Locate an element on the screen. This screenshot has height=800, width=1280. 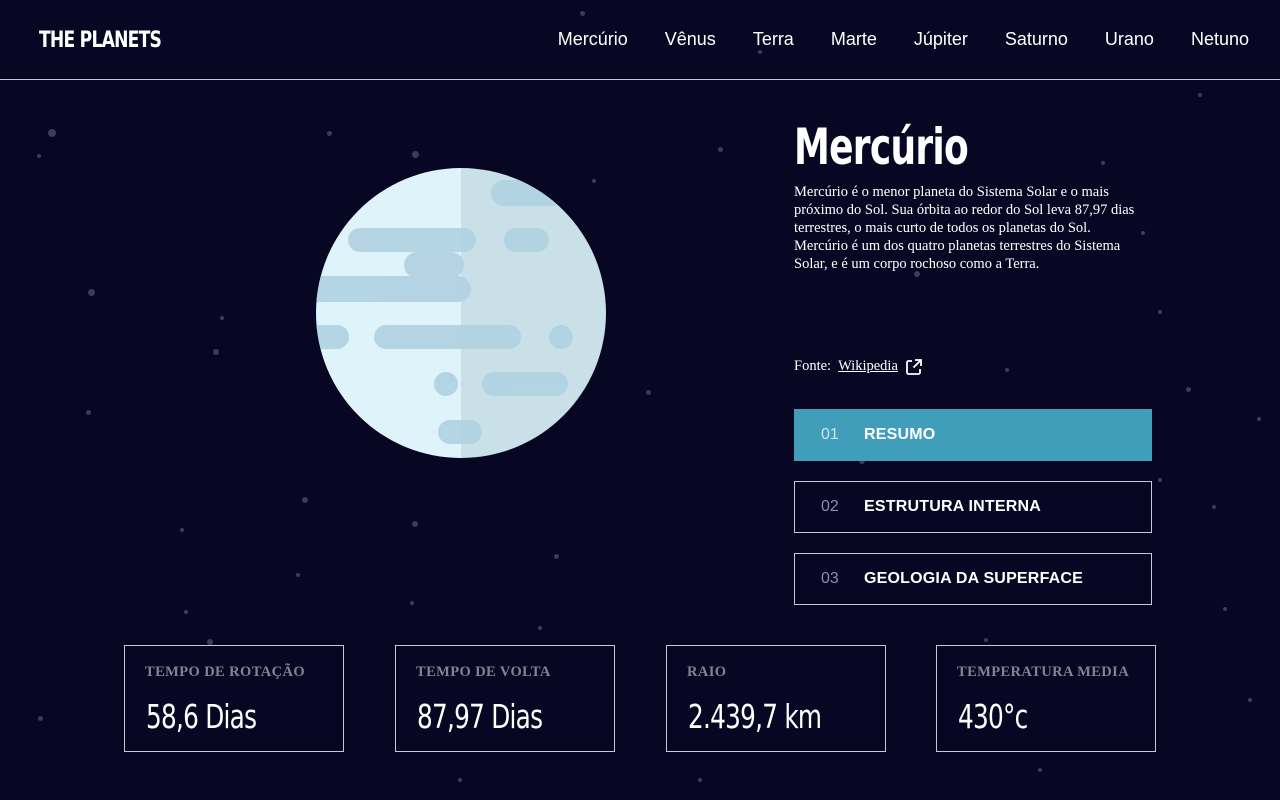
nav-urano: Urano is located at coordinates (1129, 39).